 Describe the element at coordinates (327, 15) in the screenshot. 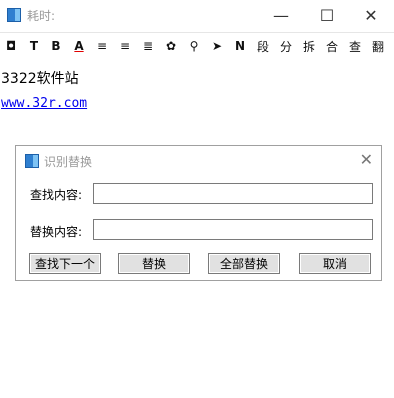

I see `maximize-button: ☐` at that location.